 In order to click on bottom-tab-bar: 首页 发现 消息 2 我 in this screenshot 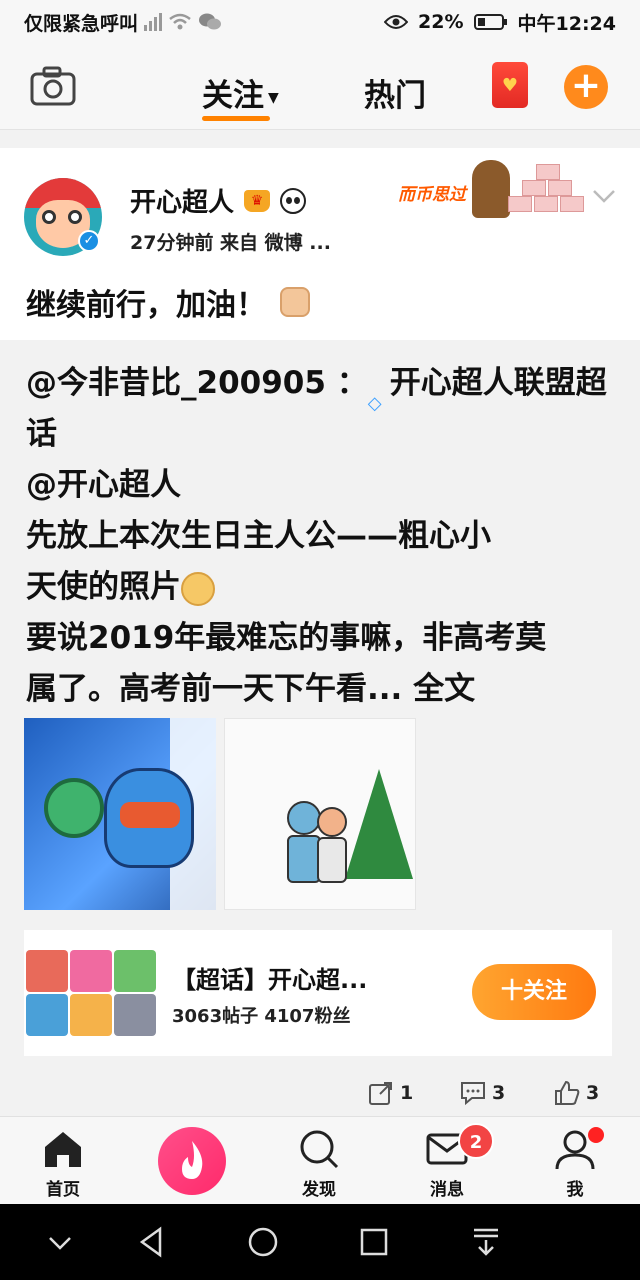, I will do `click(320, 1160)`.